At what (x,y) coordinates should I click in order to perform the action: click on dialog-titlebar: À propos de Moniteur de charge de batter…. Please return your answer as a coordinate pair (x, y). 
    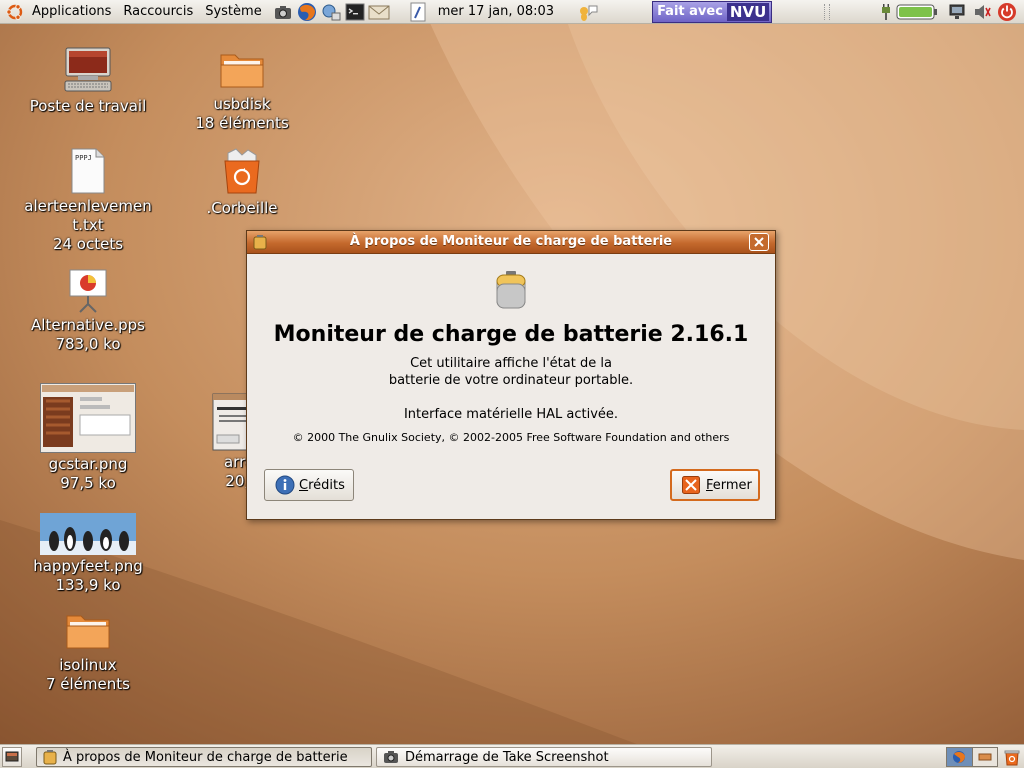
    Looking at the image, I should click on (511, 242).